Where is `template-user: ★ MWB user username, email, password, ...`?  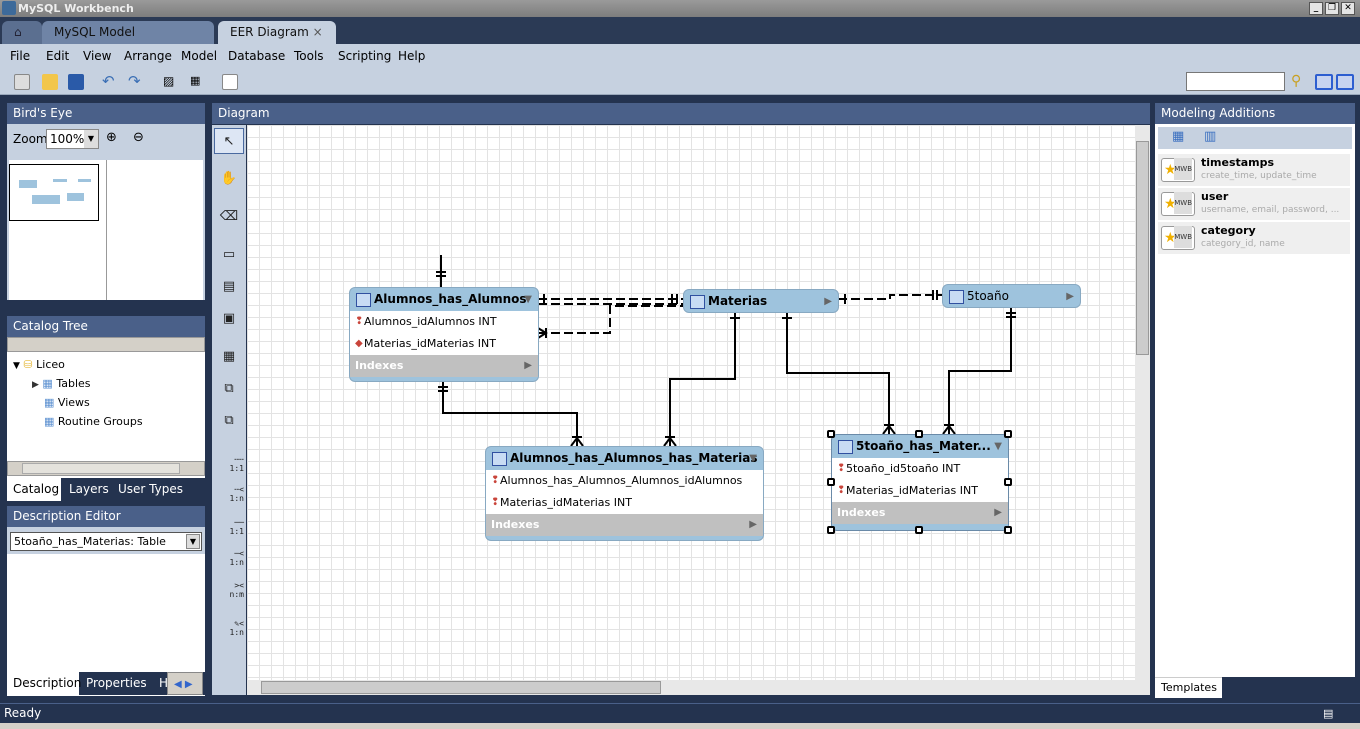
template-user: ★ MWB user username, email, password, ... is located at coordinates (1254, 204).